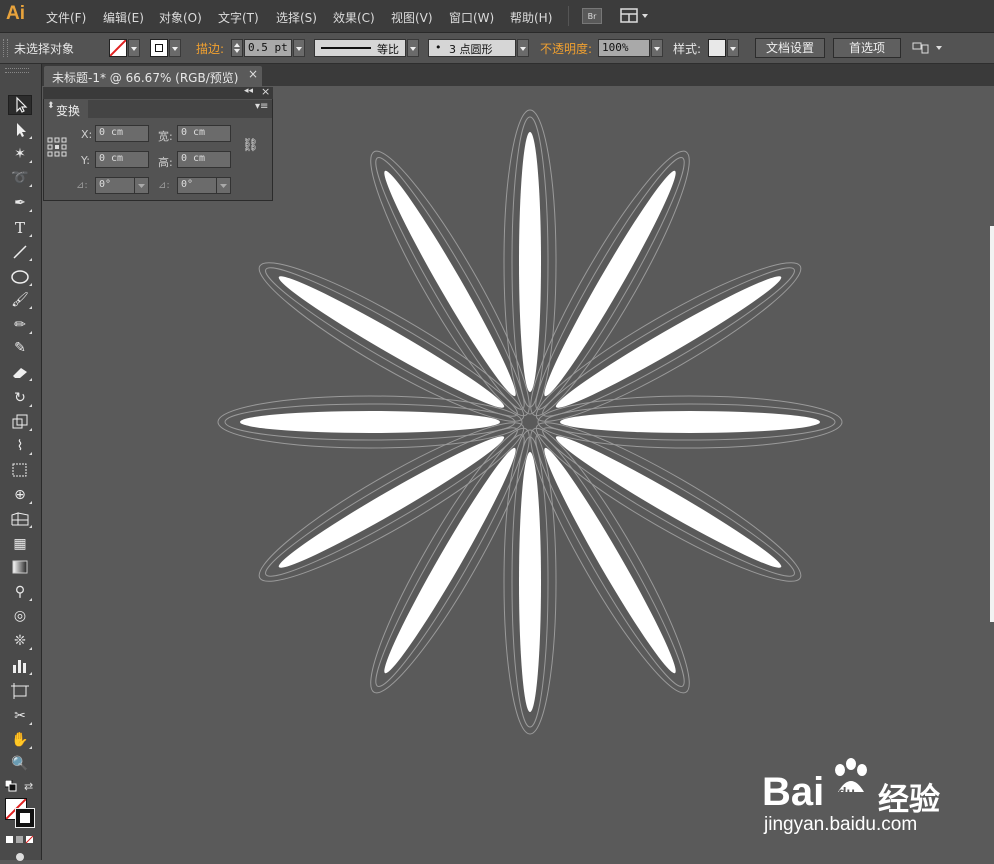 This screenshot has height=864, width=994. I want to click on opacity-input: 100%, so click(624, 48).